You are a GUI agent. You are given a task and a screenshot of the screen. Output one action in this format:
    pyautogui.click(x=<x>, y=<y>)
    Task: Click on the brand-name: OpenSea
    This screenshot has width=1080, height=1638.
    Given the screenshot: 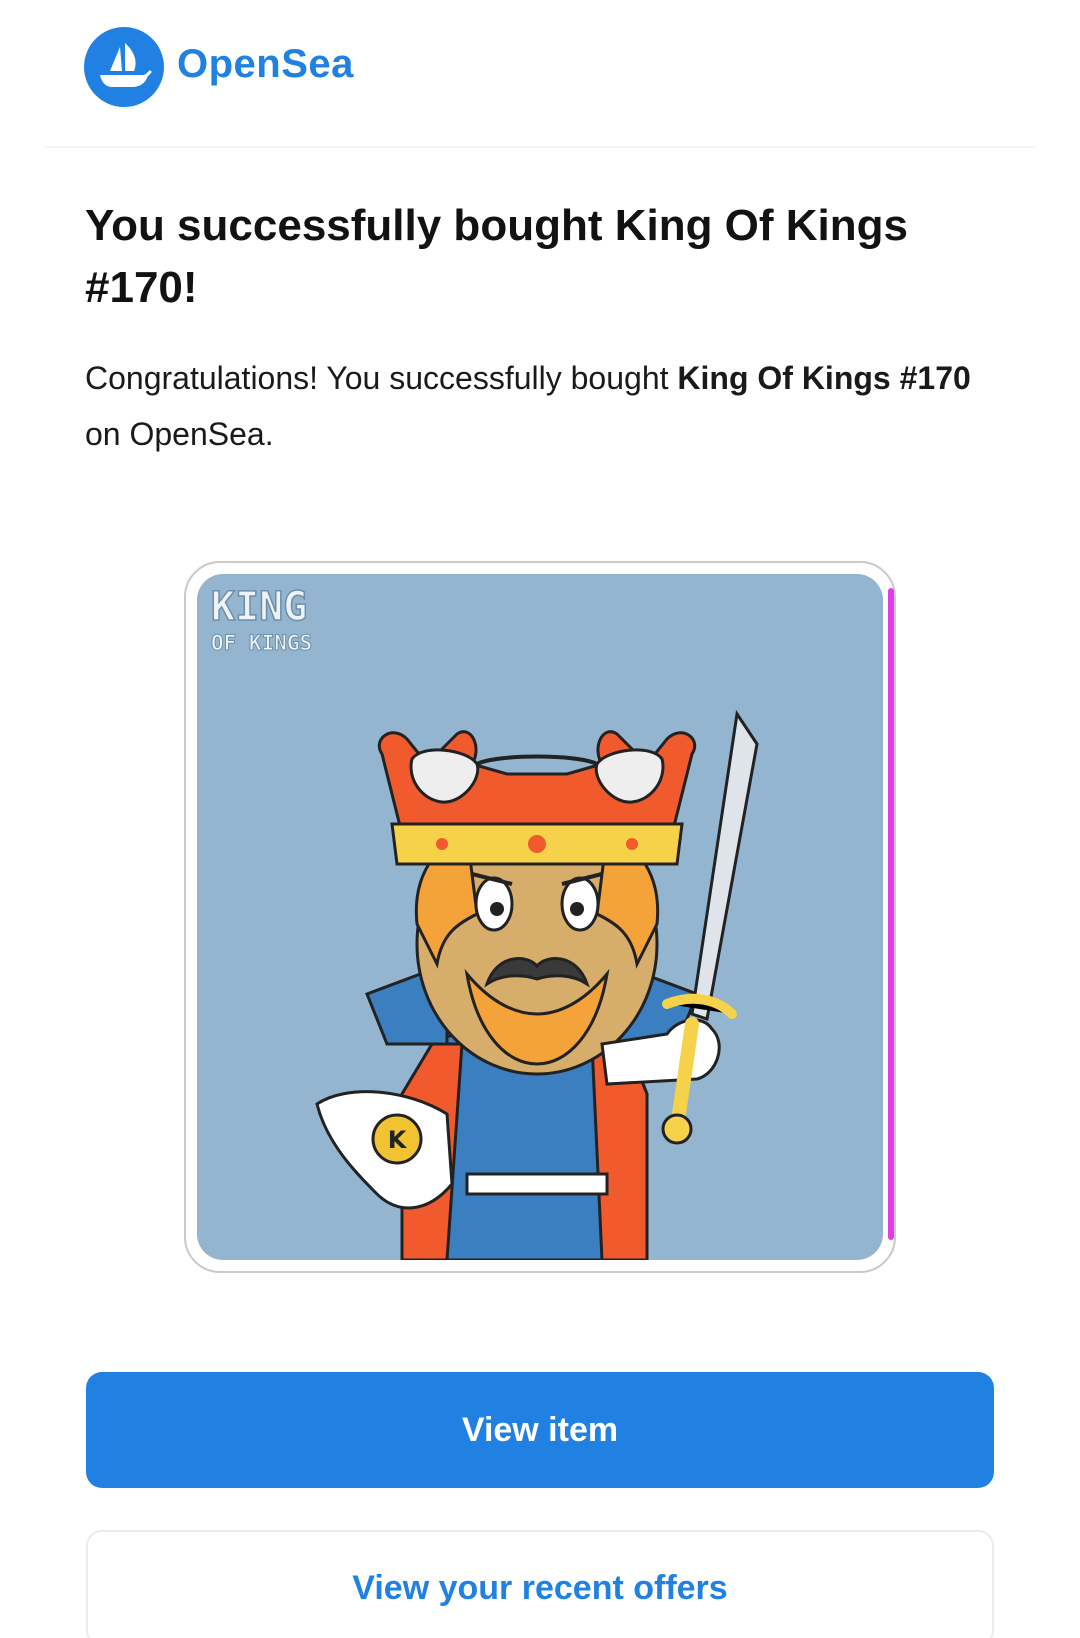 What is the action you would take?
    pyautogui.click(x=265, y=64)
    